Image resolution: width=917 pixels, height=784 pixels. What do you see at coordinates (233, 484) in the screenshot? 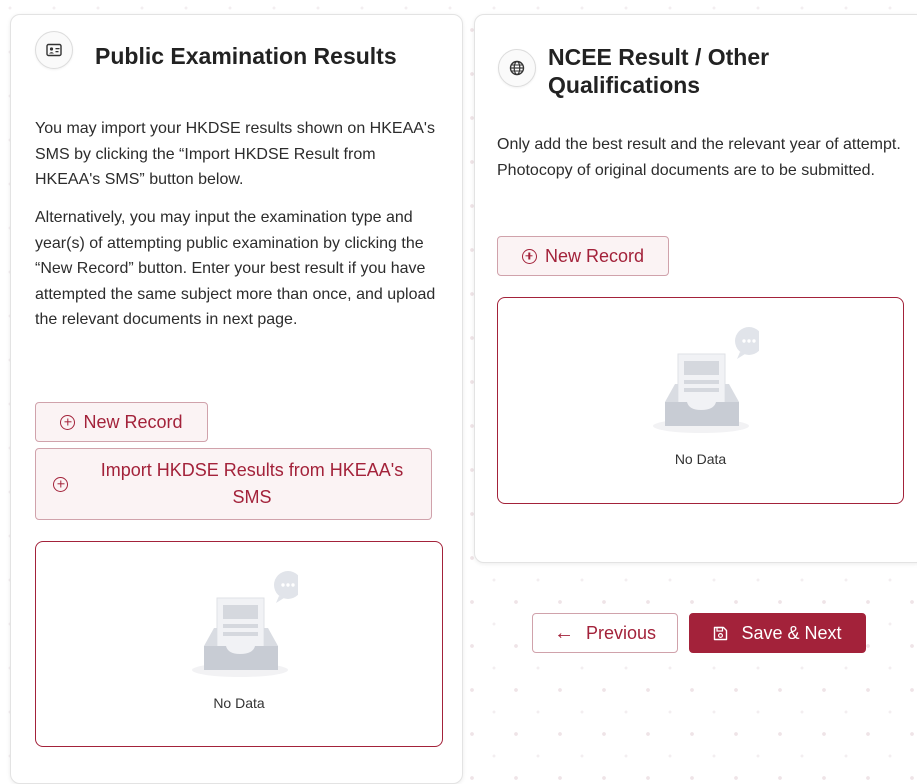
I see `import-hkdse-button: Import HKDSE Results from HKEAA's SMS` at bounding box center [233, 484].